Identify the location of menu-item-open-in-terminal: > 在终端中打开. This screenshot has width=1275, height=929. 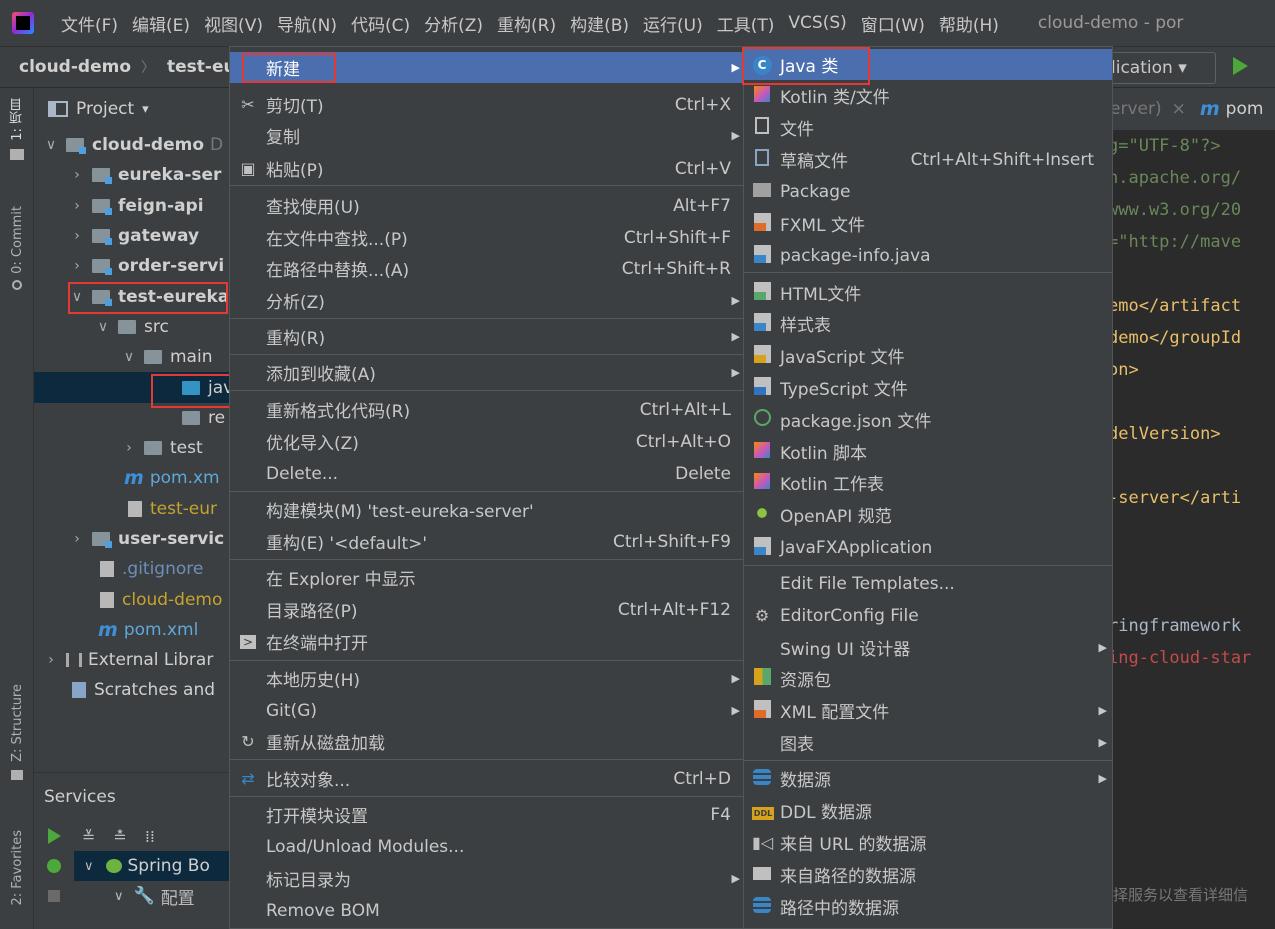
(487, 641).